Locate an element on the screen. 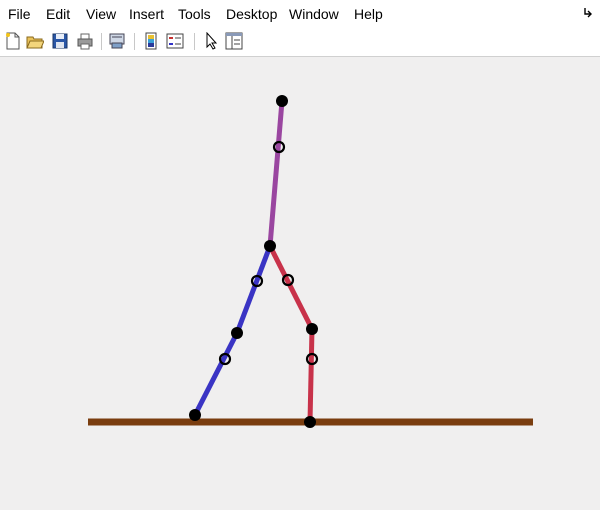  dock-arrow-icon is located at coordinates (588, 13).